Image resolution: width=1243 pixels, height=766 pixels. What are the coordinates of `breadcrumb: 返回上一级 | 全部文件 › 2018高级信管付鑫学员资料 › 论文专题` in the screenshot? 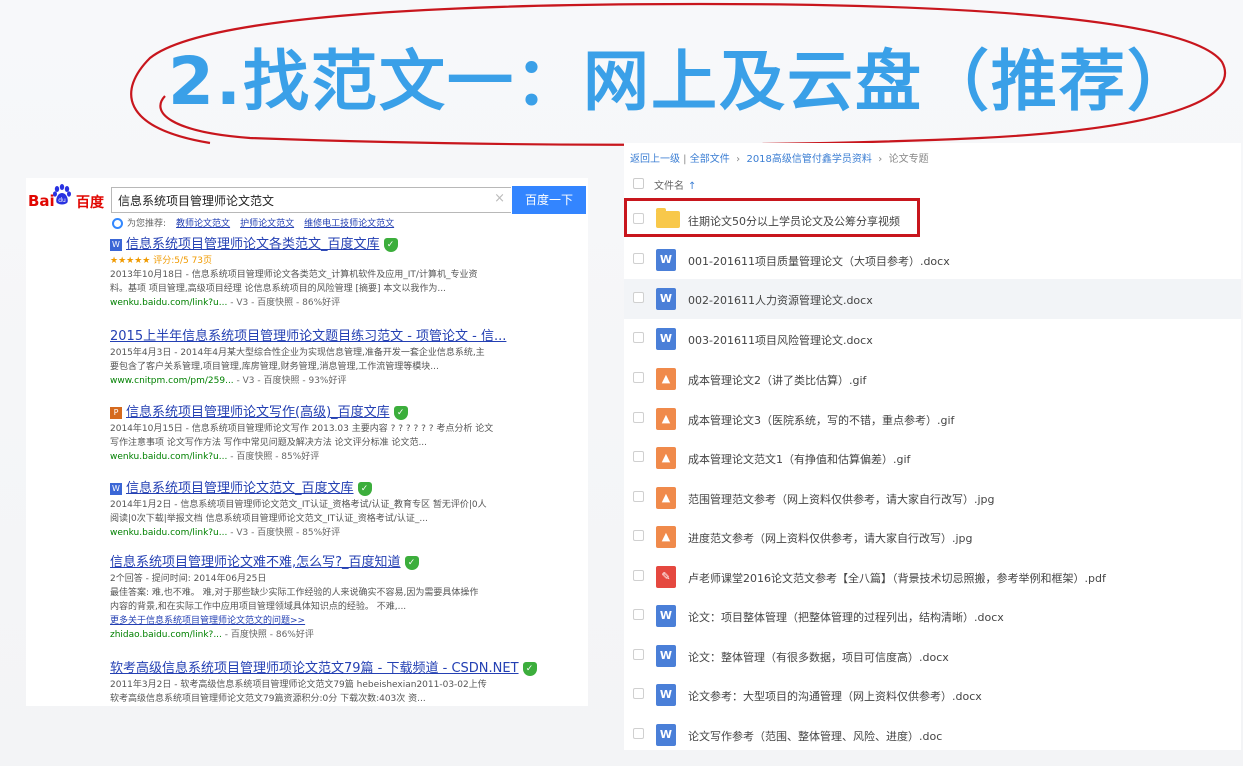 It's located at (779, 159).